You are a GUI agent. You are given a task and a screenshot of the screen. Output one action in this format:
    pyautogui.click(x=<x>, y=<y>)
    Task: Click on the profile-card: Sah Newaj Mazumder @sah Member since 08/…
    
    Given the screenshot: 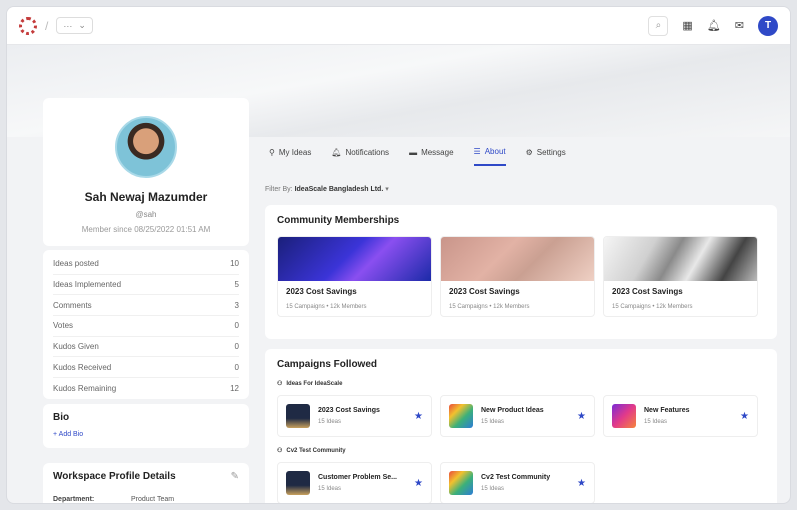 What is the action you would take?
    pyautogui.click(x=146, y=172)
    